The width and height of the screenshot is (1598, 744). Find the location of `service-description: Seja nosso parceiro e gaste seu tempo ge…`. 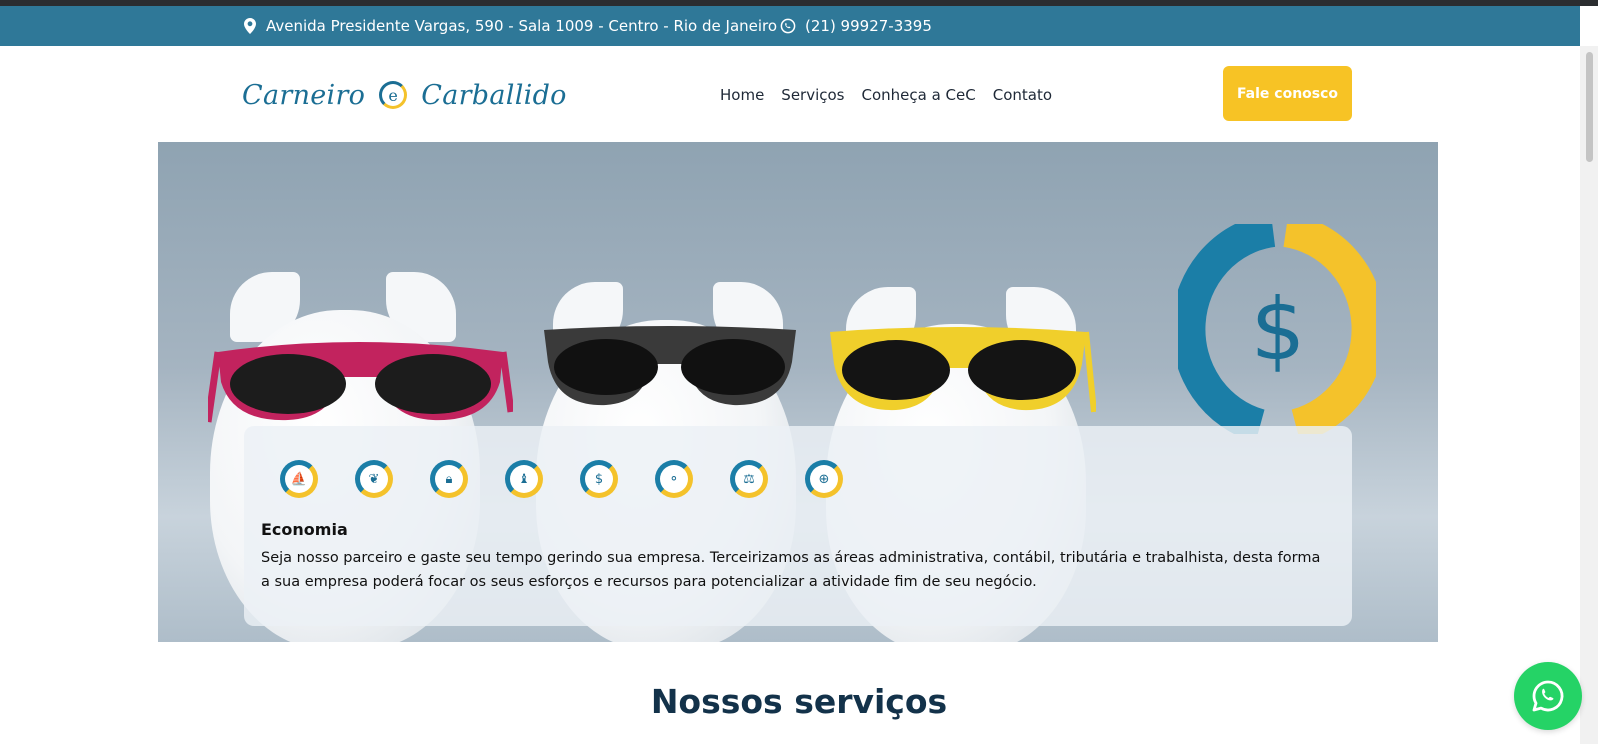

service-description: Seja nosso parceiro e gaste seu tempo ge… is located at coordinates (791, 570).